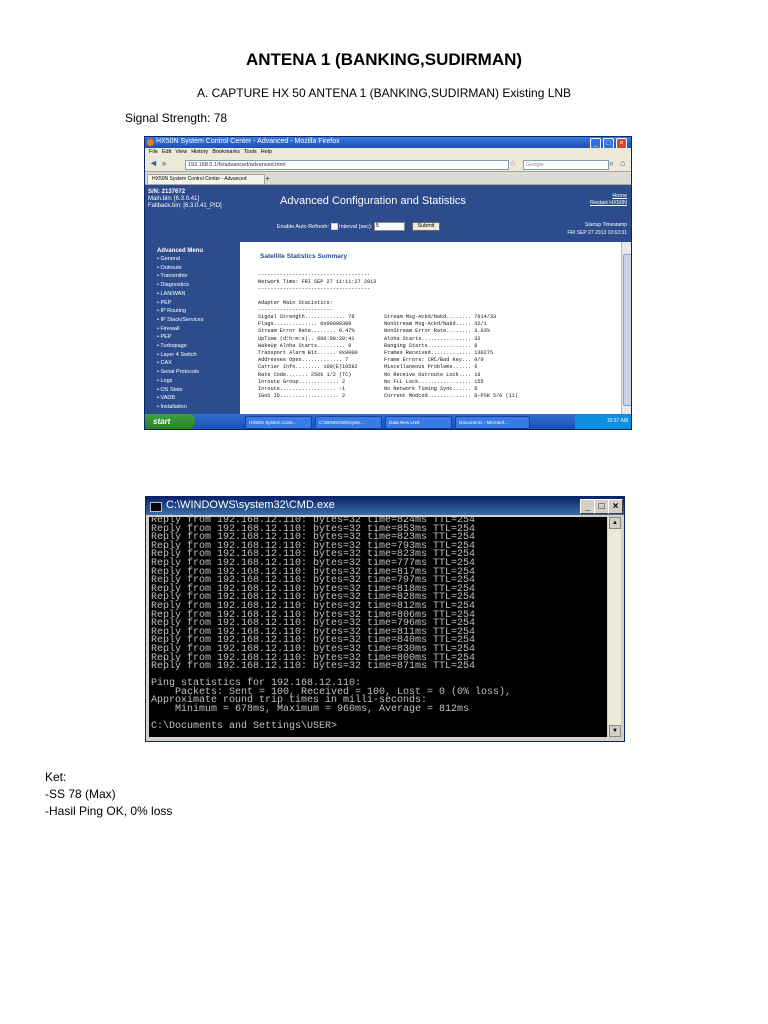 The width and height of the screenshot is (768, 1024). What do you see at coordinates (180, 329) in the screenshot?
I see `menu-item: • Firewall` at bounding box center [180, 329].